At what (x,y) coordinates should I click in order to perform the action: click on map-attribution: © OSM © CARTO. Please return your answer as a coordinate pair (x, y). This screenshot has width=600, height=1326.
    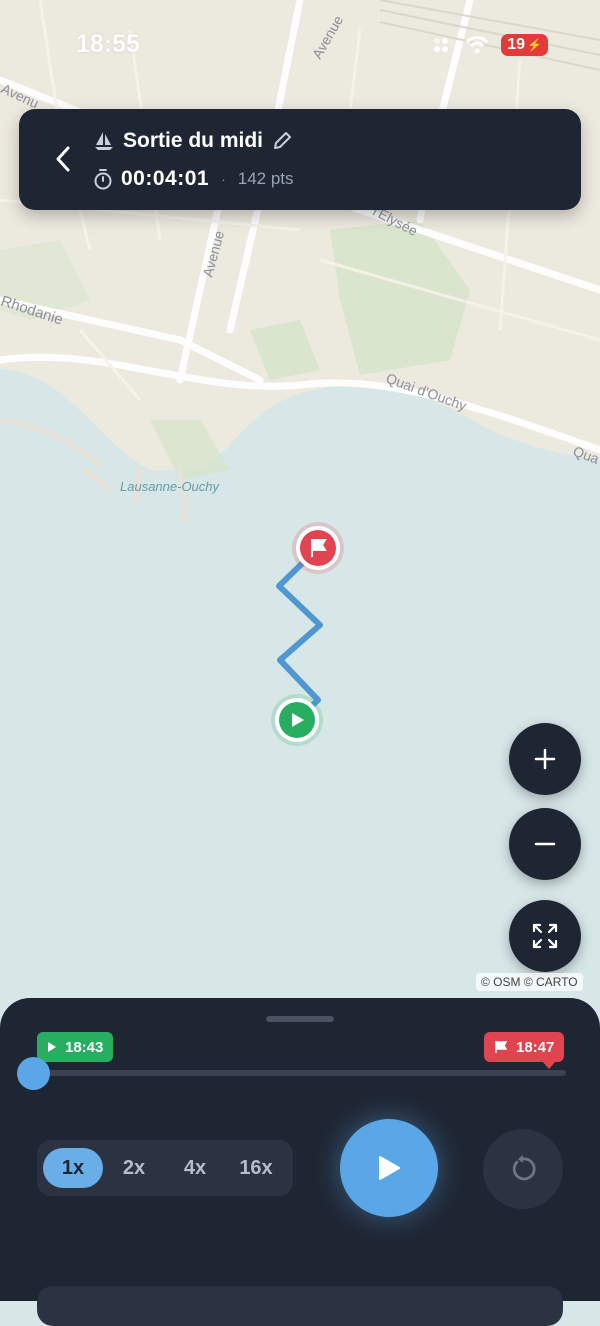
    Looking at the image, I should click on (529, 982).